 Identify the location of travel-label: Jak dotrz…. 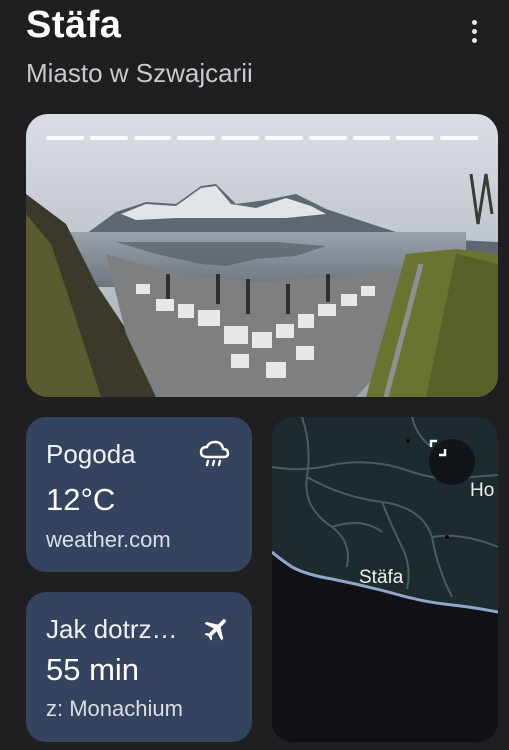
(112, 629).